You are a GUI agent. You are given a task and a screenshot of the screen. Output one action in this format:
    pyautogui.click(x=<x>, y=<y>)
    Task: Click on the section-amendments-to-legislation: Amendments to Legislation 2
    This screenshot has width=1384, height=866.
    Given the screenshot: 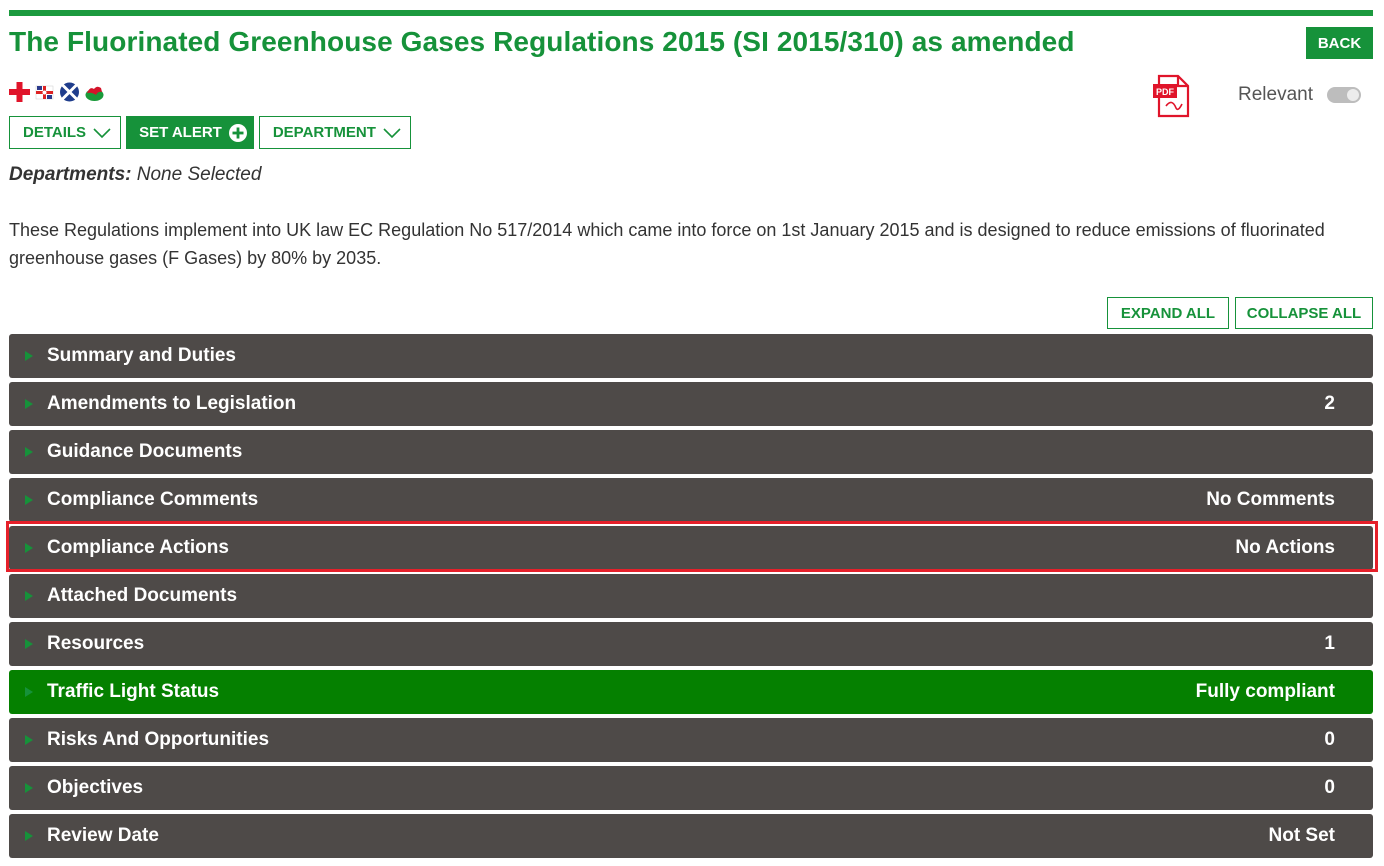 What is the action you would take?
    pyautogui.click(x=691, y=404)
    